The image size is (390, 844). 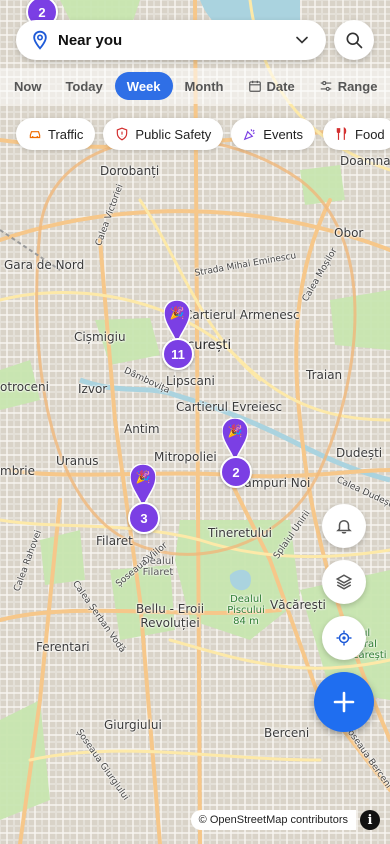 I want to click on map-attribution: © OpenStreetMap contributors, so click(x=273, y=820).